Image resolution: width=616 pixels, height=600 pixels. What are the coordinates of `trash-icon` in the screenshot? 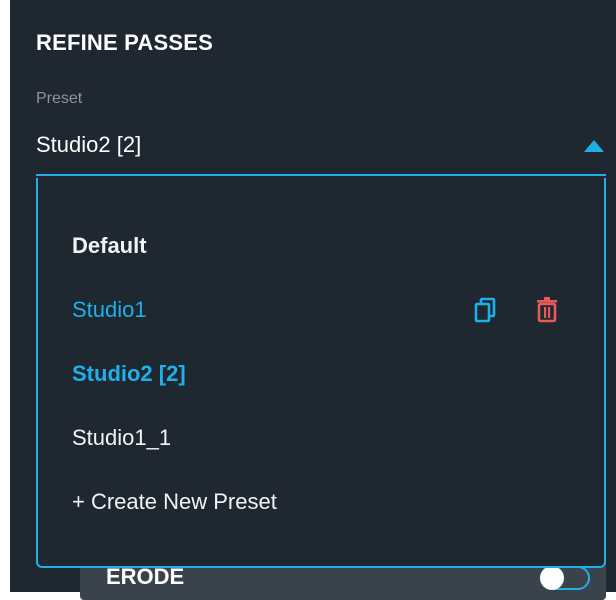 It's located at (547, 310).